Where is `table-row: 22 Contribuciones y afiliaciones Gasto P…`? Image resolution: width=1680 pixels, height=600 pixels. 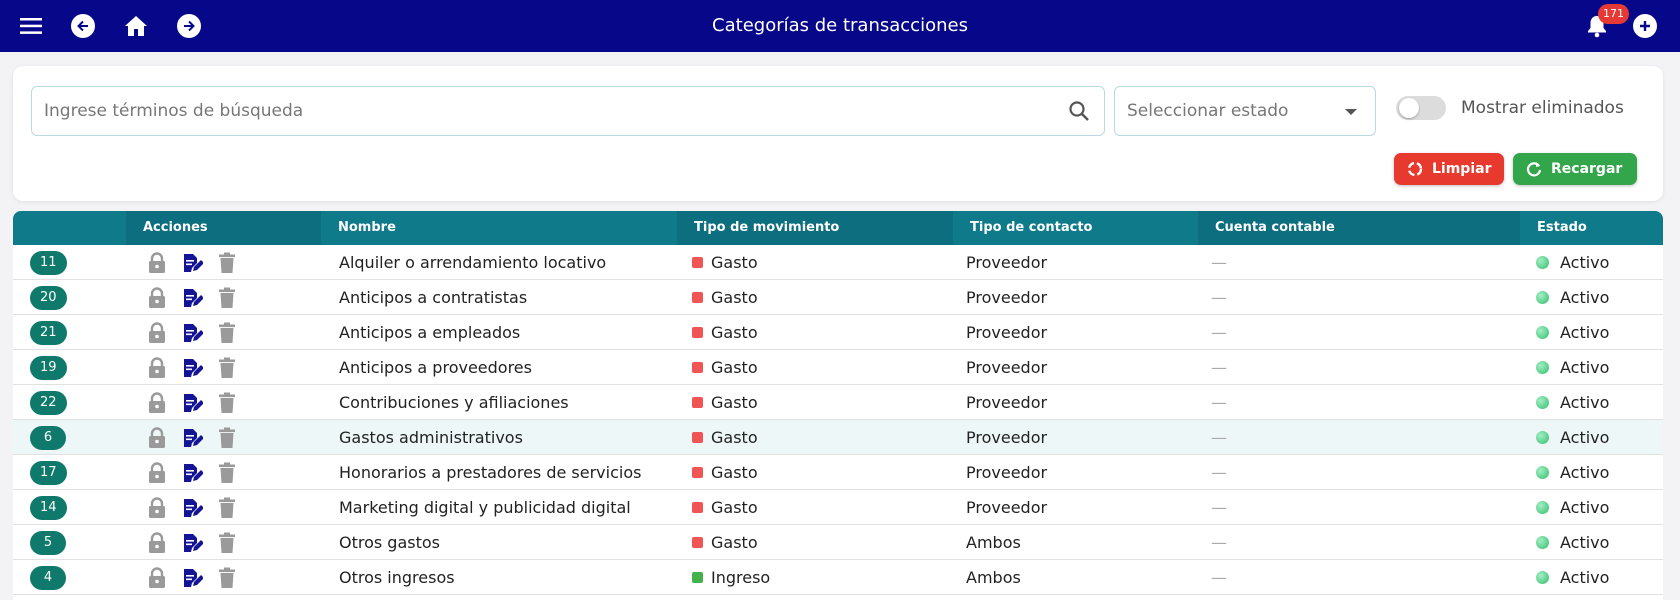 table-row: 22 Contribuciones y afiliaciones Gasto P… is located at coordinates (838, 402).